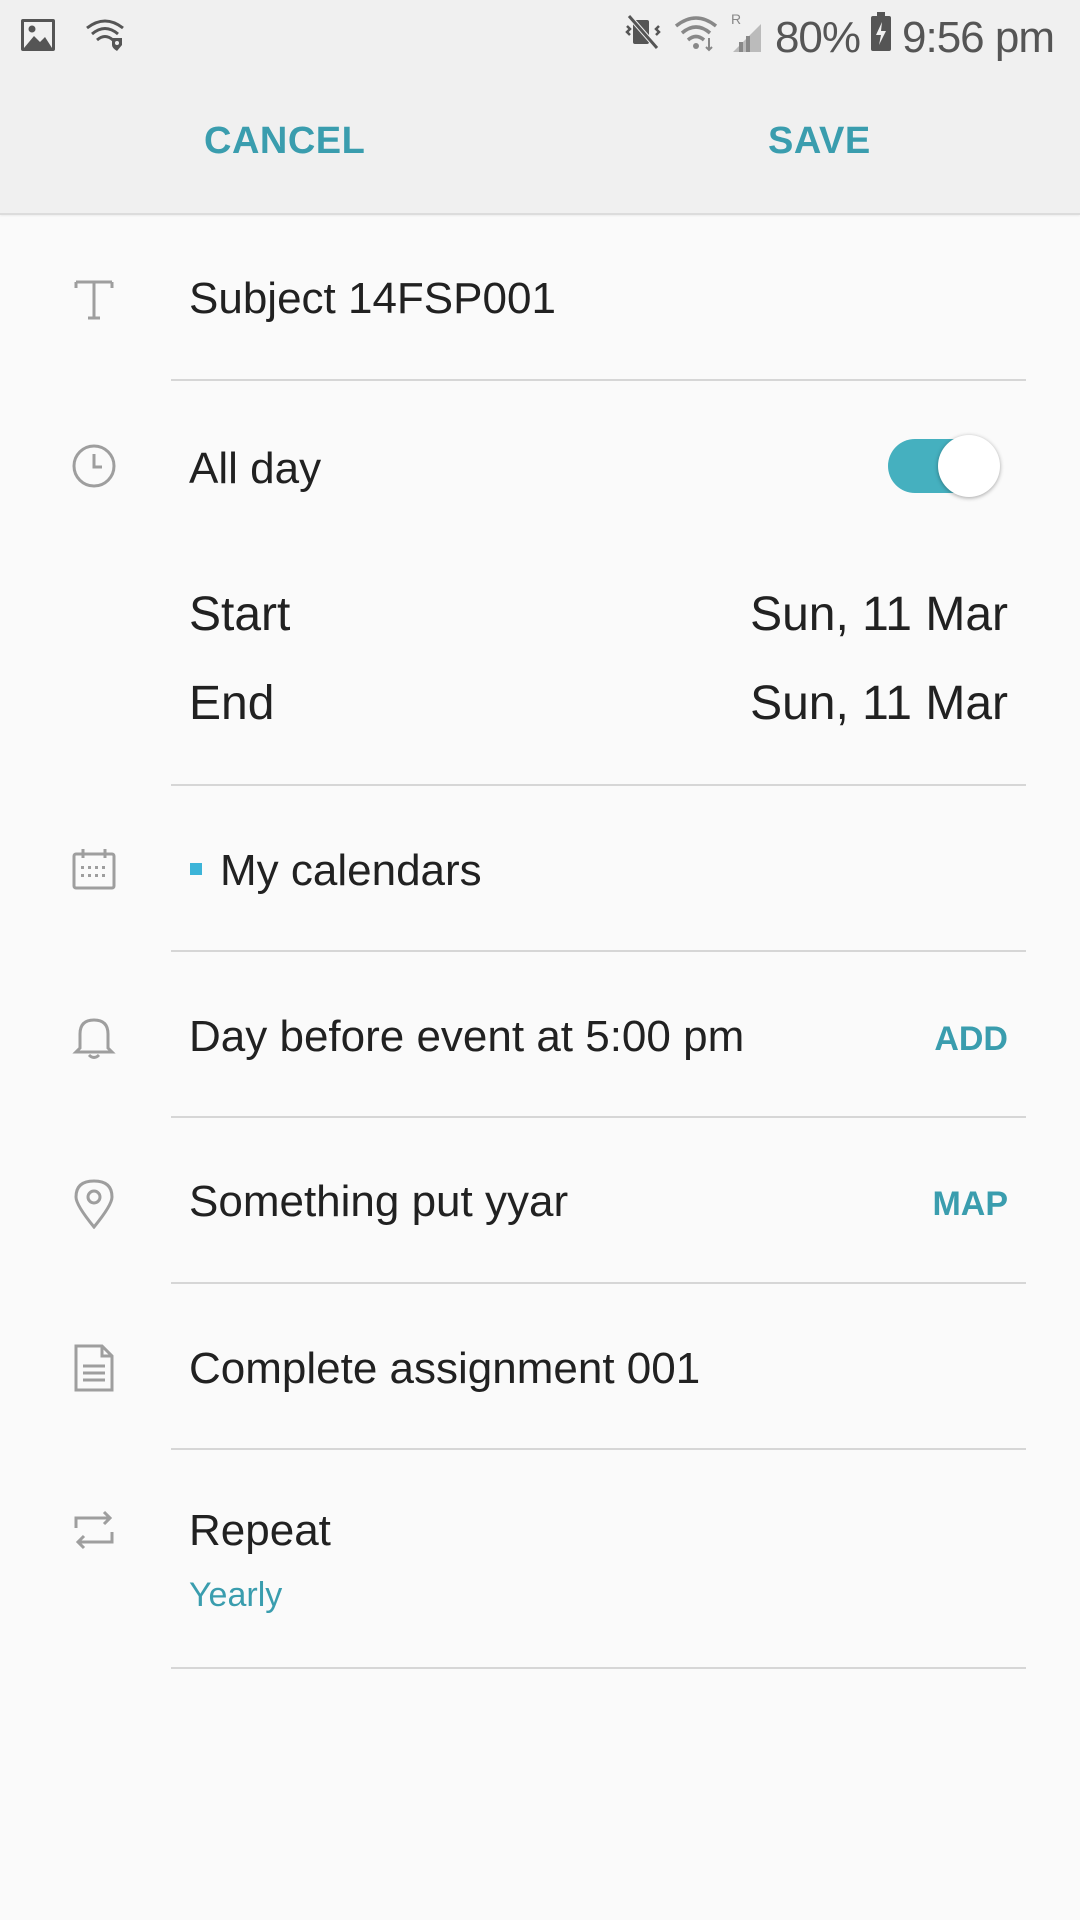 The image size is (1080, 1920). What do you see at coordinates (236, 1595) in the screenshot?
I see `repeat-value: Yearly` at bounding box center [236, 1595].